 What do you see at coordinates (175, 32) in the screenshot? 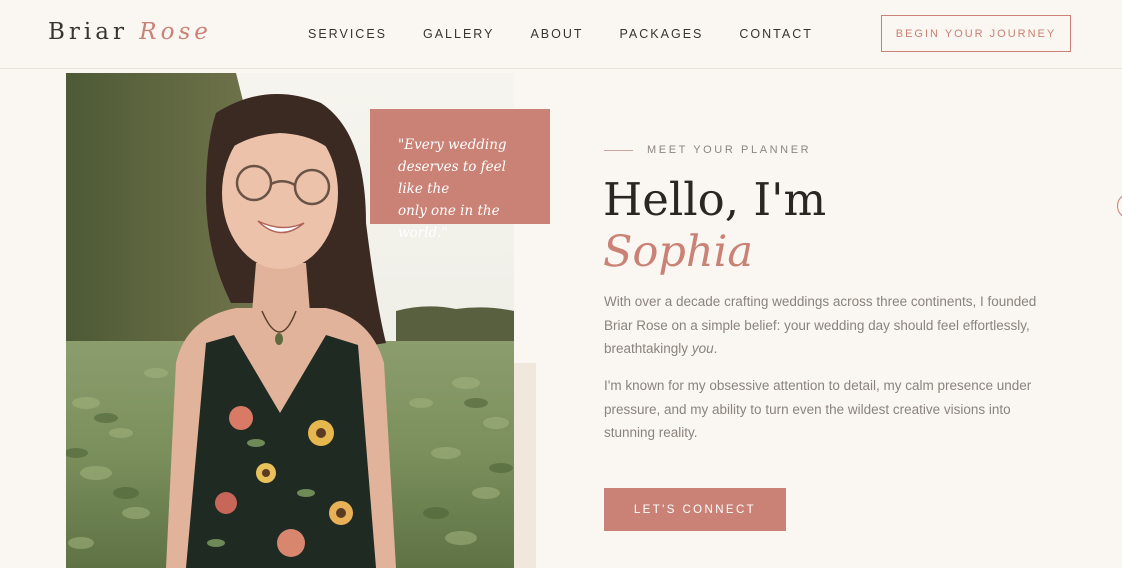
I see `brand-name-second: Rose` at bounding box center [175, 32].